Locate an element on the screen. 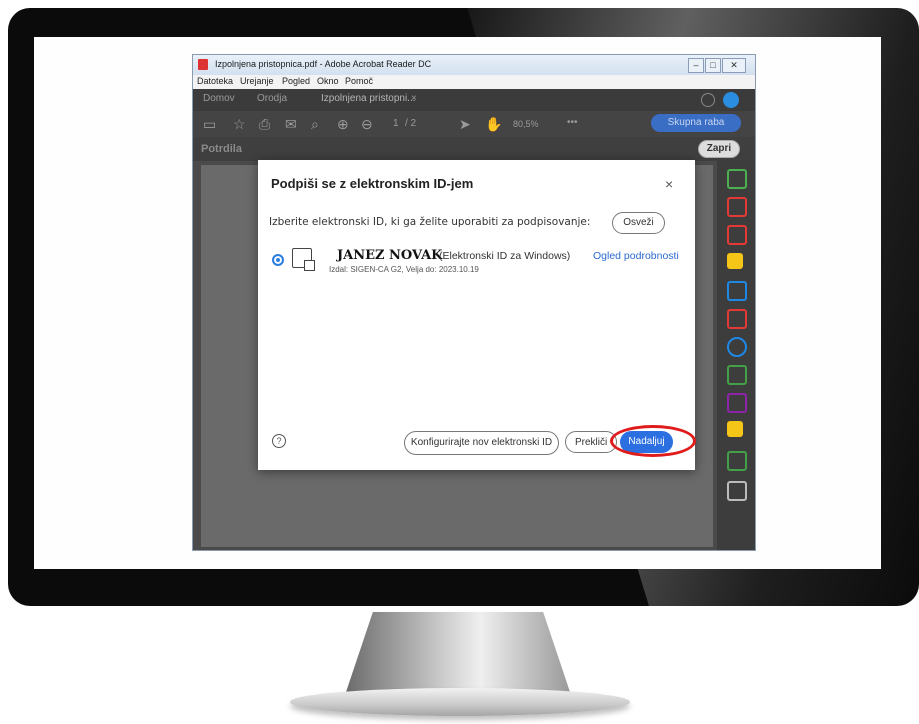  tab-tools: Orodja is located at coordinates (272, 98).